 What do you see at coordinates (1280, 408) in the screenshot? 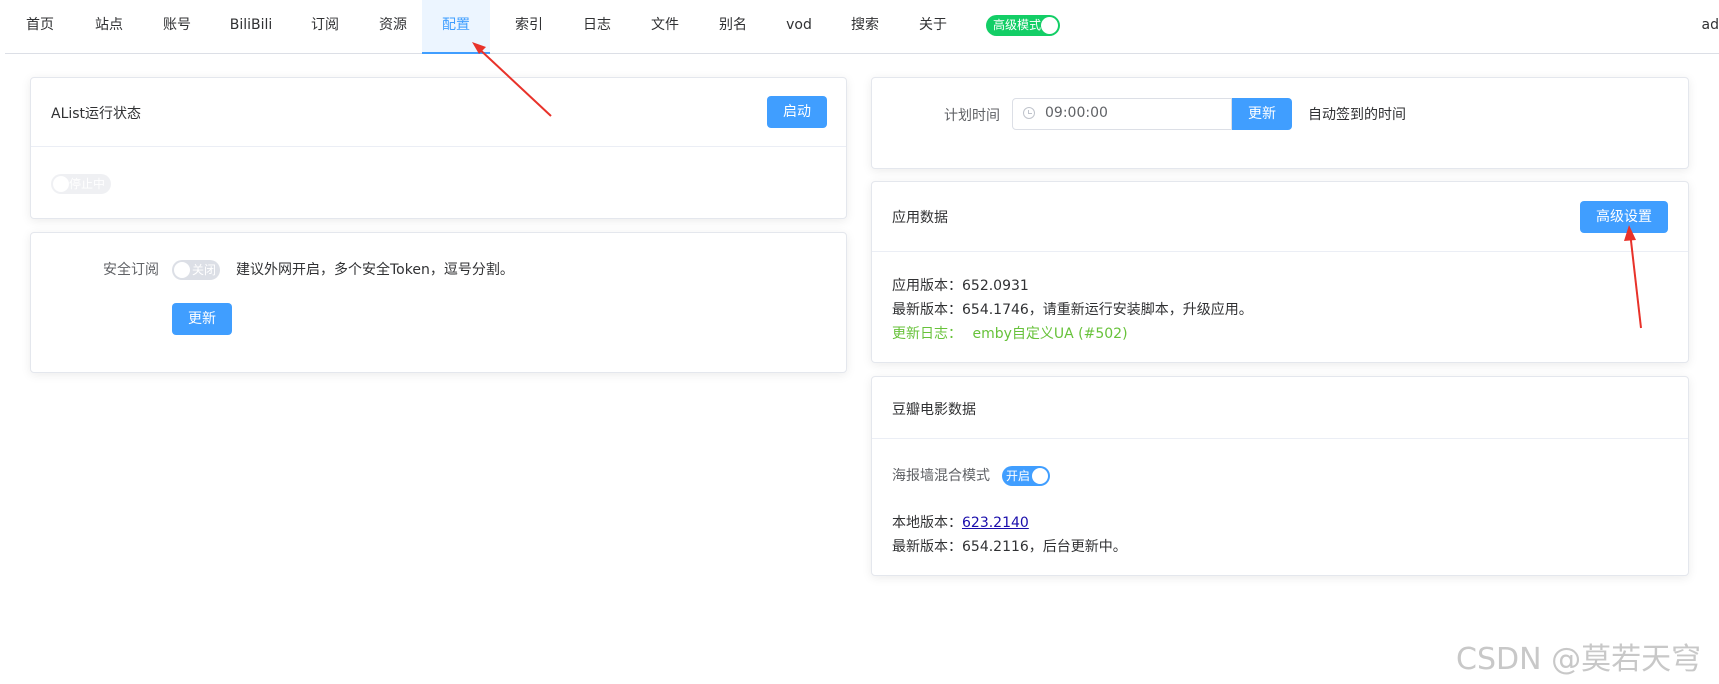
I see `card-header: 豆瓣电影数据` at bounding box center [1280, 408].